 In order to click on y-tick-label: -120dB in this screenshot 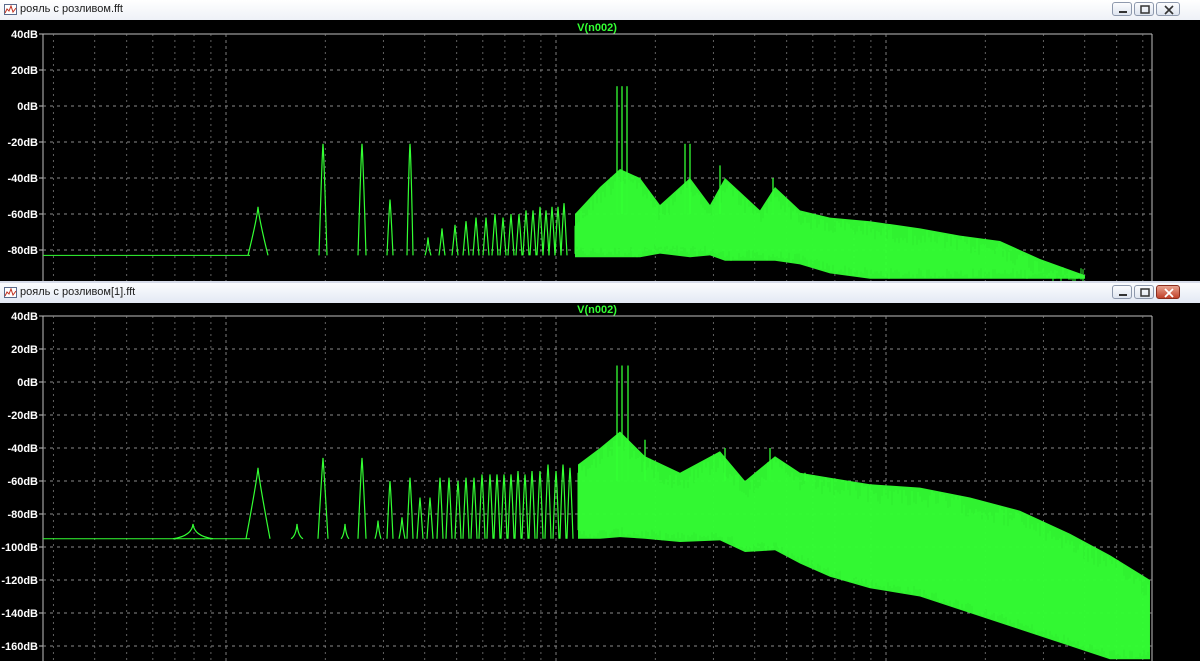, I will do `click(19, 581)`.